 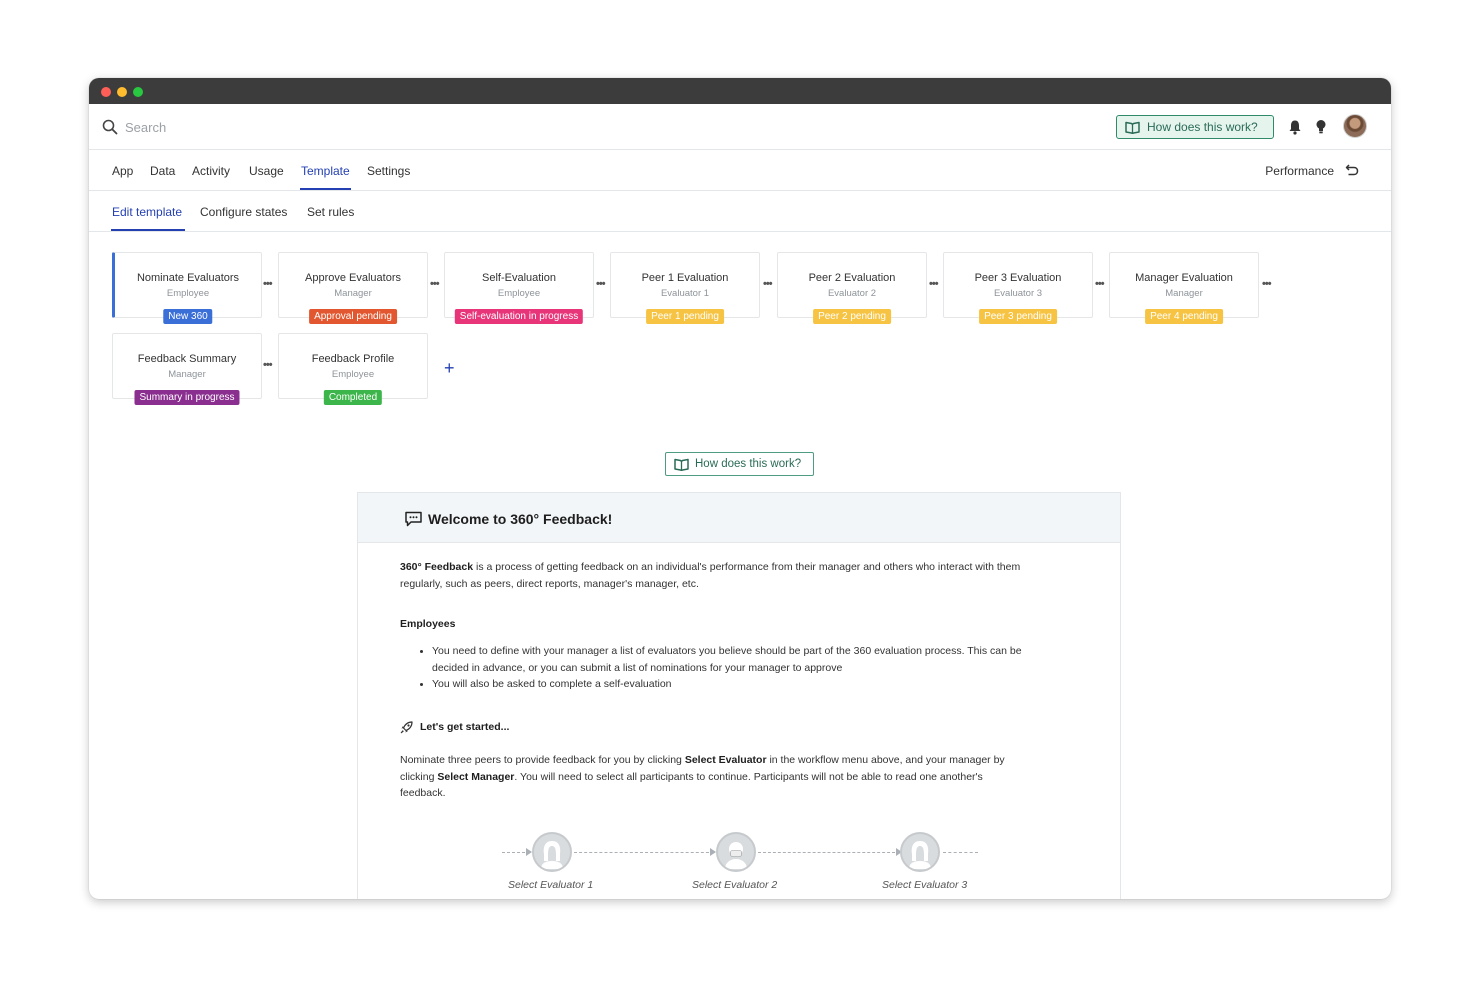 I want to click on status-badge: Summary in progress, so click(x=187, y=397).